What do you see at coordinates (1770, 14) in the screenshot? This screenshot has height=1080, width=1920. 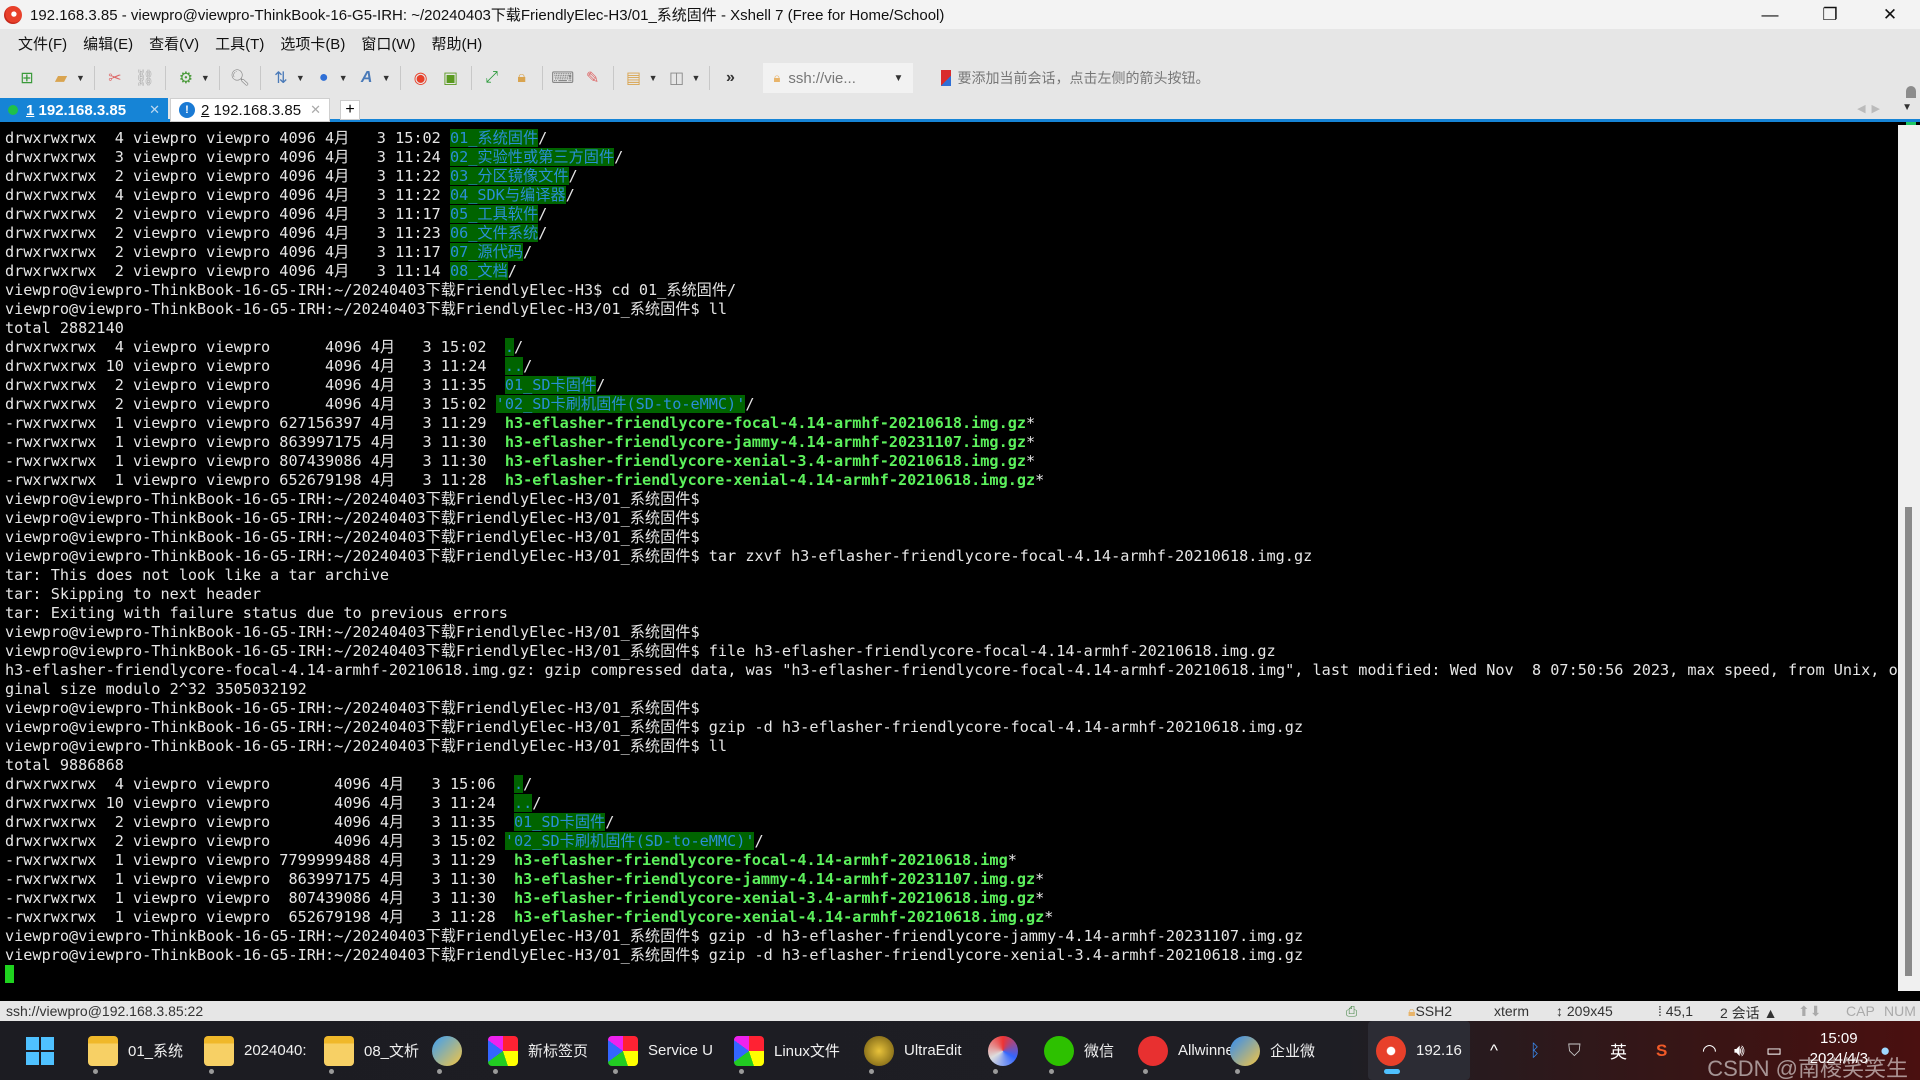 I see `minimize-button: —` at bounding box center [1770, 14].